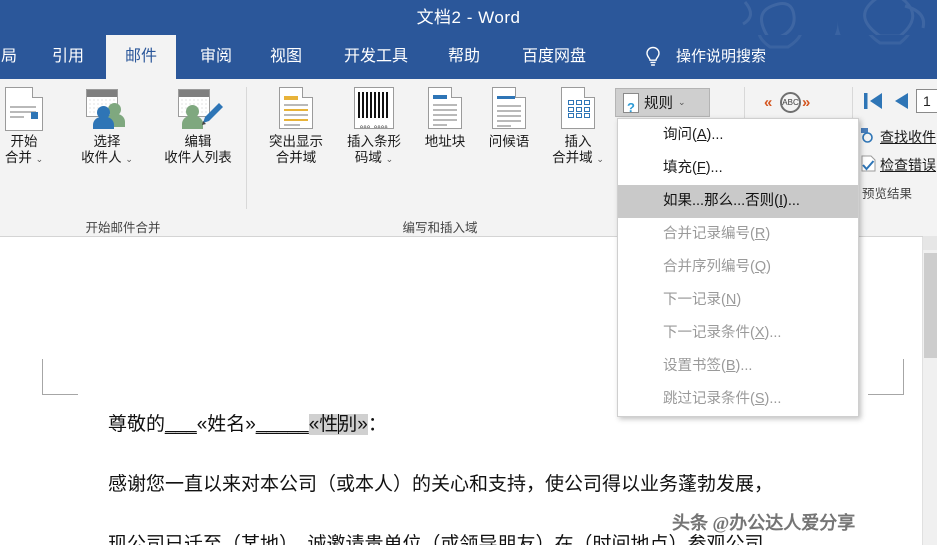  What do you see at coordinates (377, 424) in the screenshot?
I see `salutation-suffix: ：` at bounding box center [377, 424].